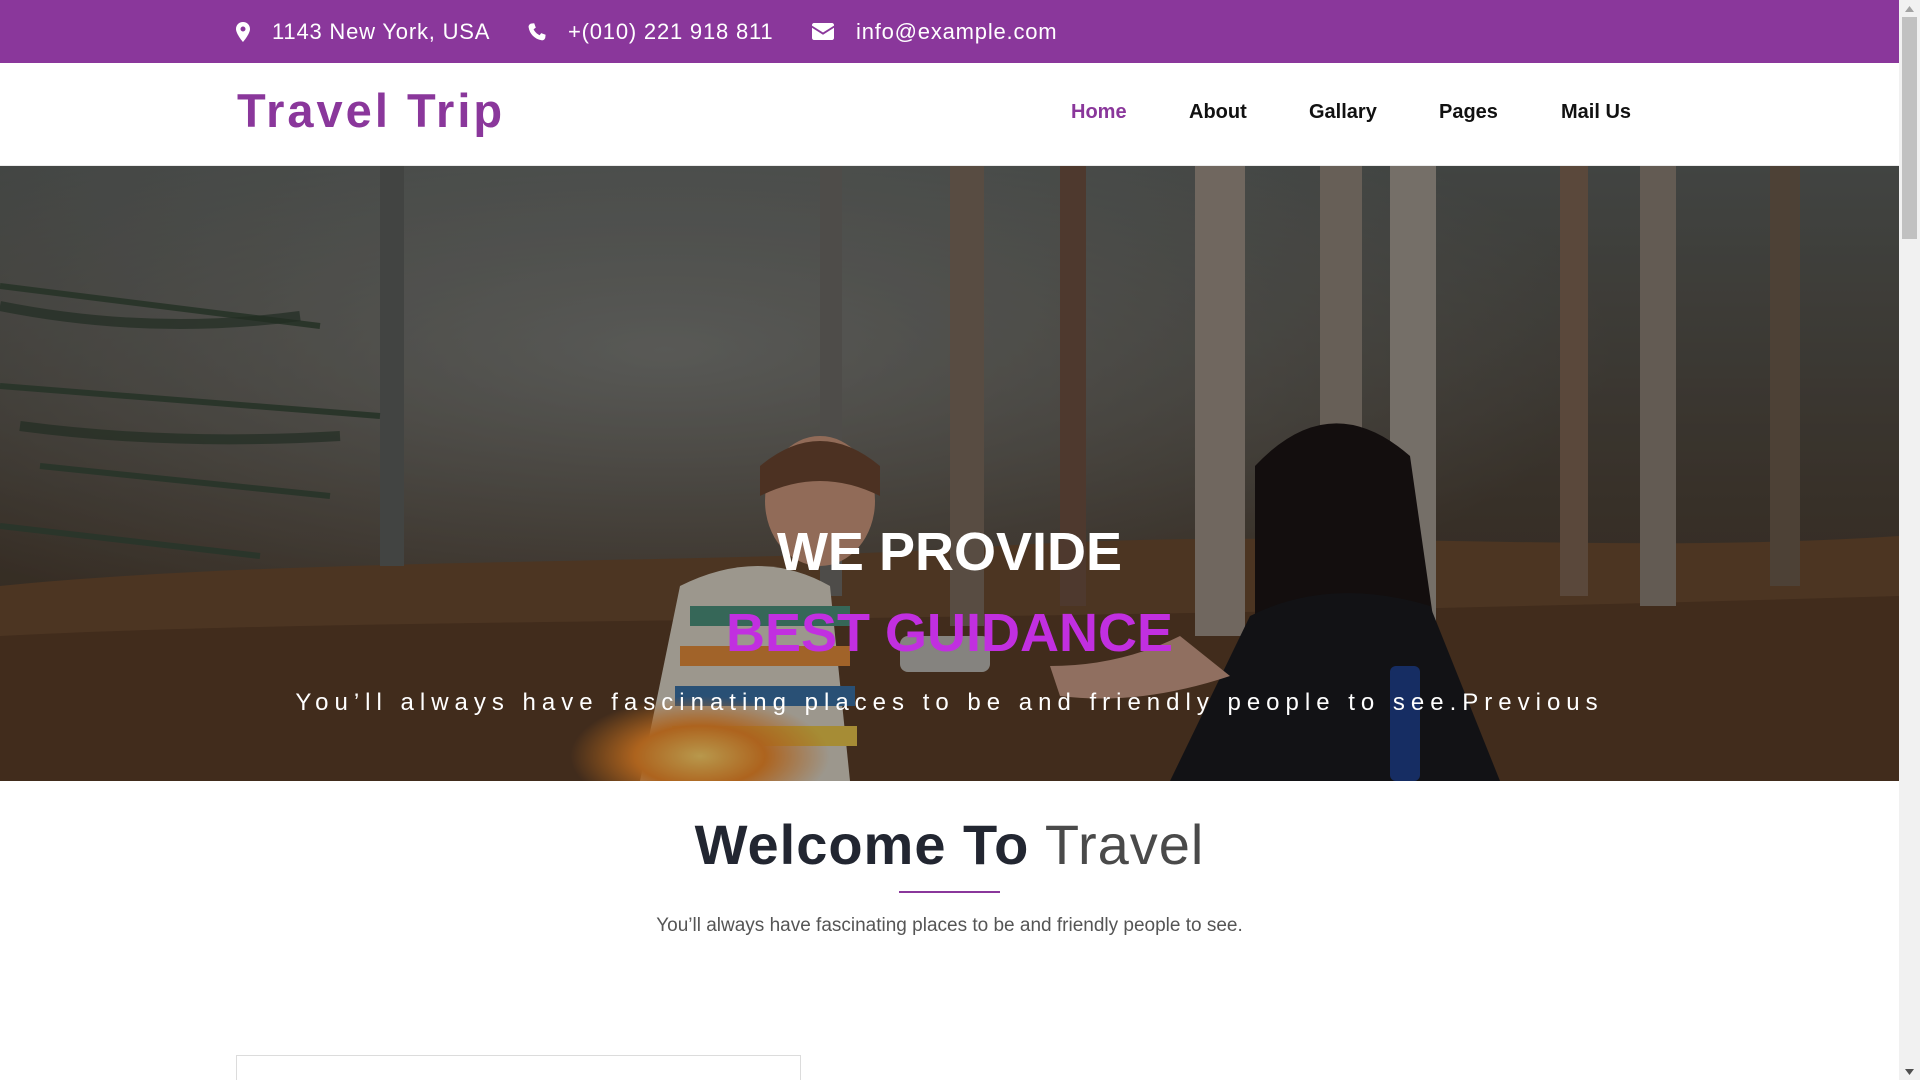 Image resolution: width=1920 pixels, height=1080 pixels. I want to click on scroll-down-arrow-icon, so click(1909, 1071).